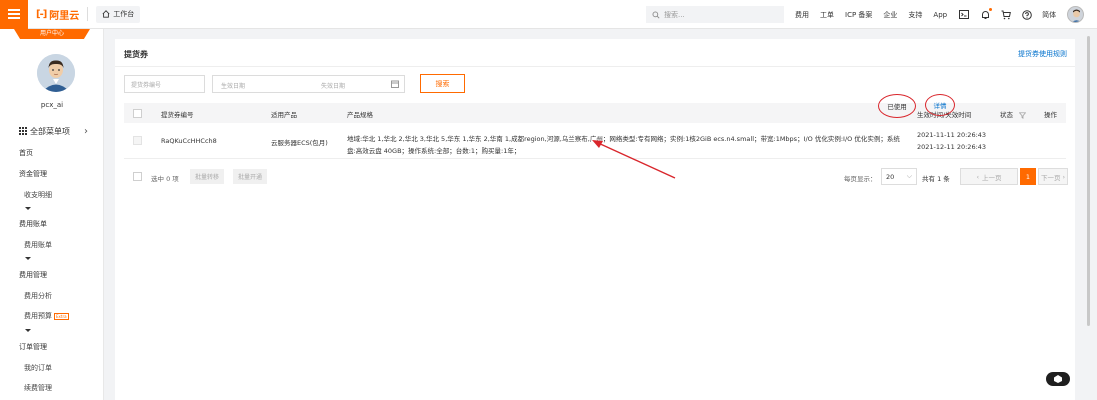 The width and height of the screenshot is (1097, 400). What do you see at coordinates (299, 143) in the screenshot?
I see `product-name: 云服务器ECS(包月)` at bounding box center [299, 143].